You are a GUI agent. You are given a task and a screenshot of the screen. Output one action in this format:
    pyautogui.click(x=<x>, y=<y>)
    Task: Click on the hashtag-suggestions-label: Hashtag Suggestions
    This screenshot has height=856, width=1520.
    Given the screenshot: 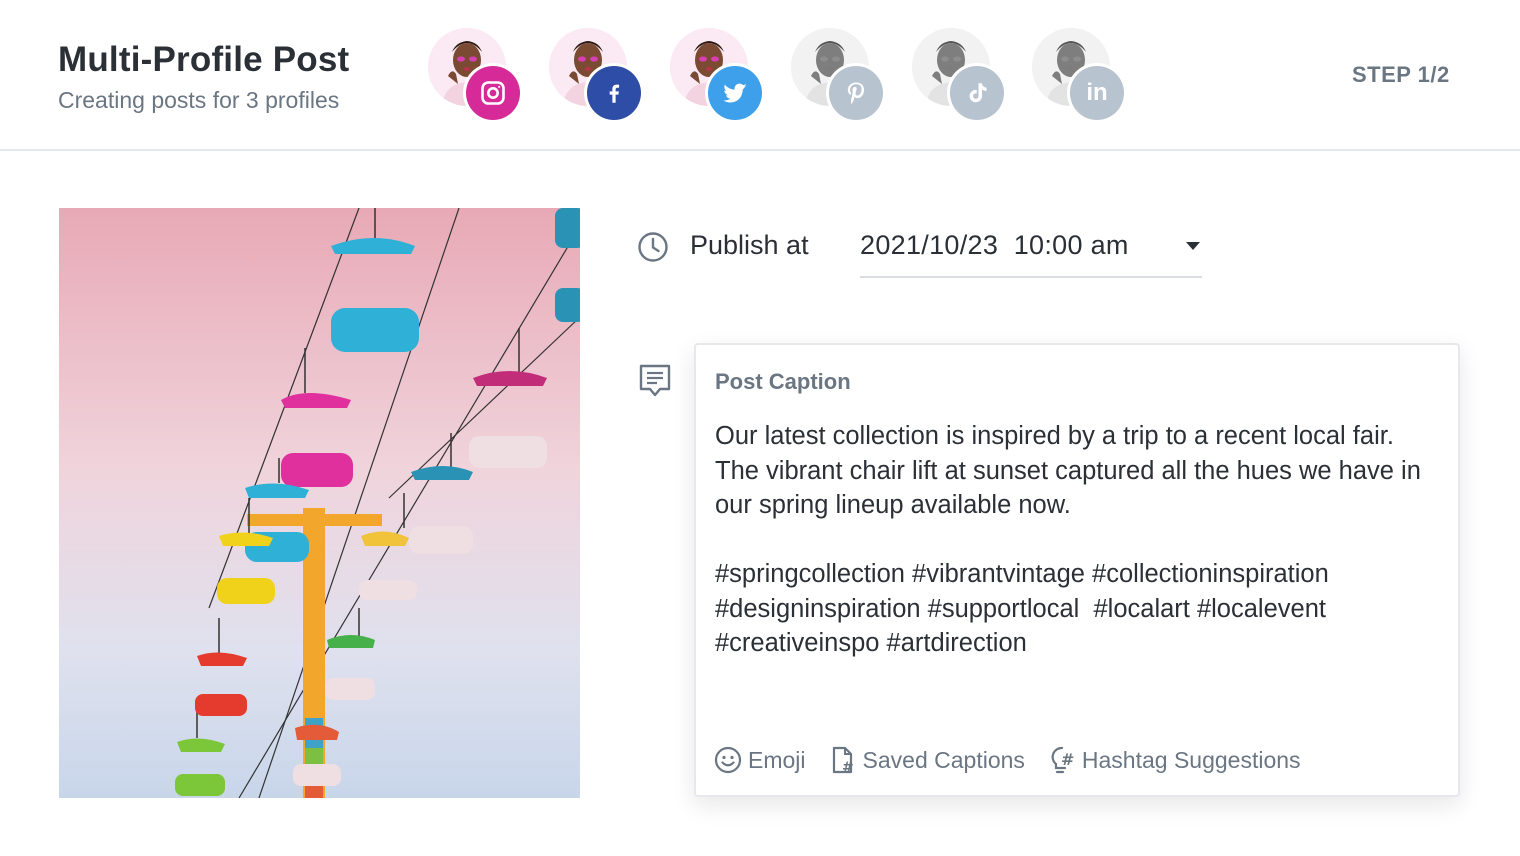 What is the action you would take?
    pyautogui.click(x=1191, y=759)
    